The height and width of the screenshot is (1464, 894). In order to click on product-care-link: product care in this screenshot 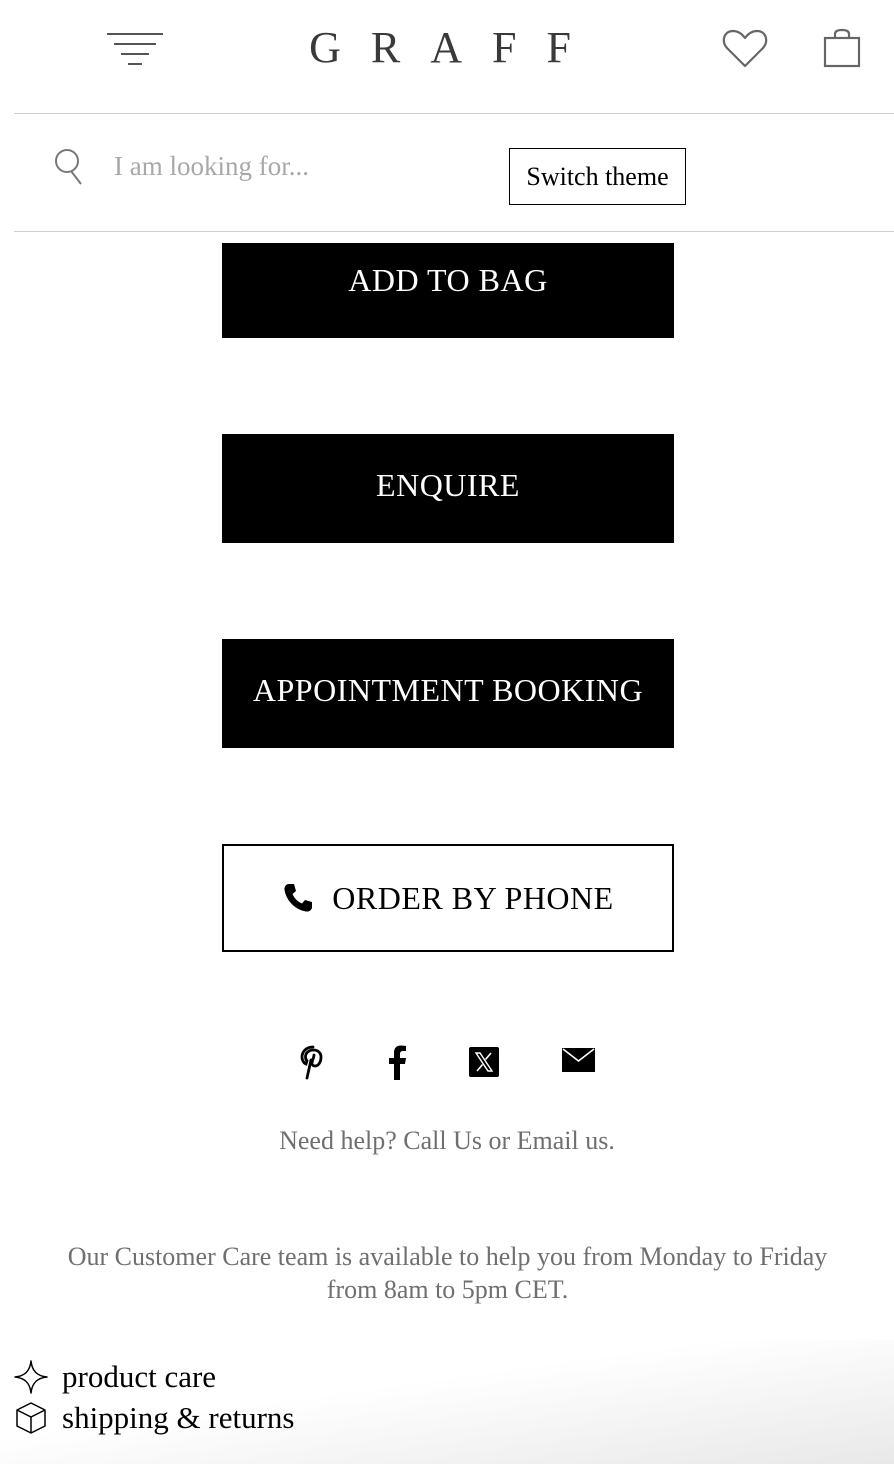, I will do `click(115, 1377)`.